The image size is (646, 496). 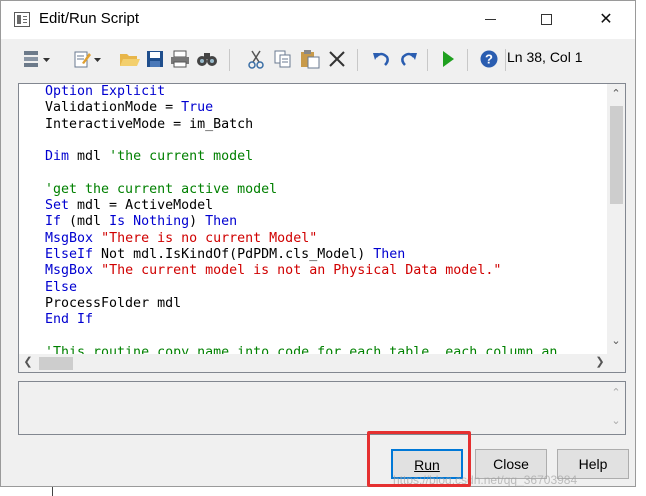 What do you see at coordinates (616, 219) in the screenshot?
I see `editor-vertical-scrollbar: ⌃ ⌄` at bounding box center [616, 219].